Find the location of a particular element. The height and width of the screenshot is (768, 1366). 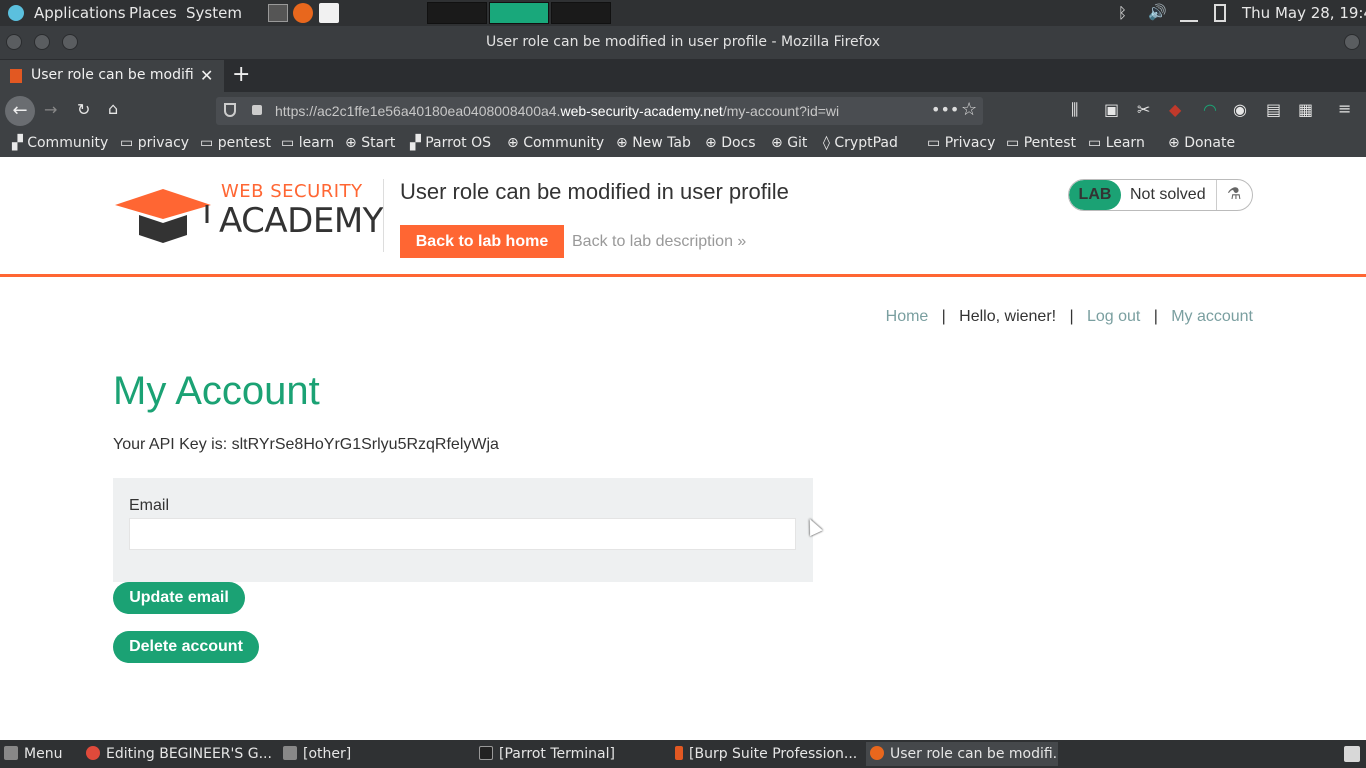

battery-icon is located at coordinates (1220, 13).